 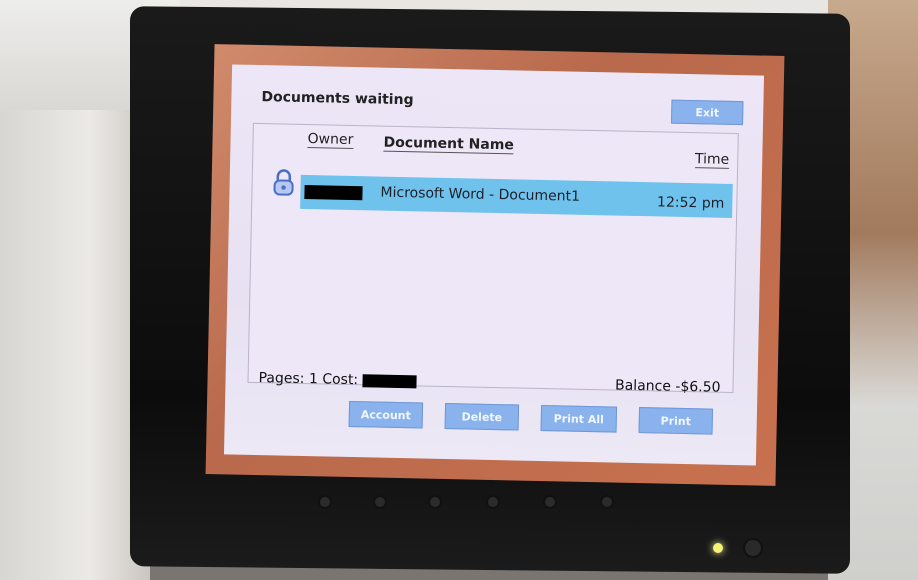 What do you see at coordinates (337, 99) in the screenshot?
I see `page-title: Documents waiting` at bounding box center [337, 99].